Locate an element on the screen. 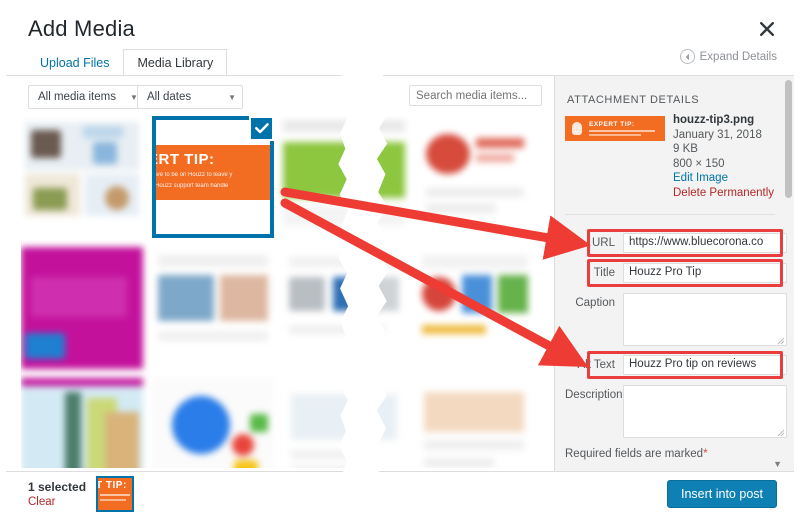 This screenshot has height=521, width=800. required-fields-note: Required fields are marked* is located at coordinates (636, 454).